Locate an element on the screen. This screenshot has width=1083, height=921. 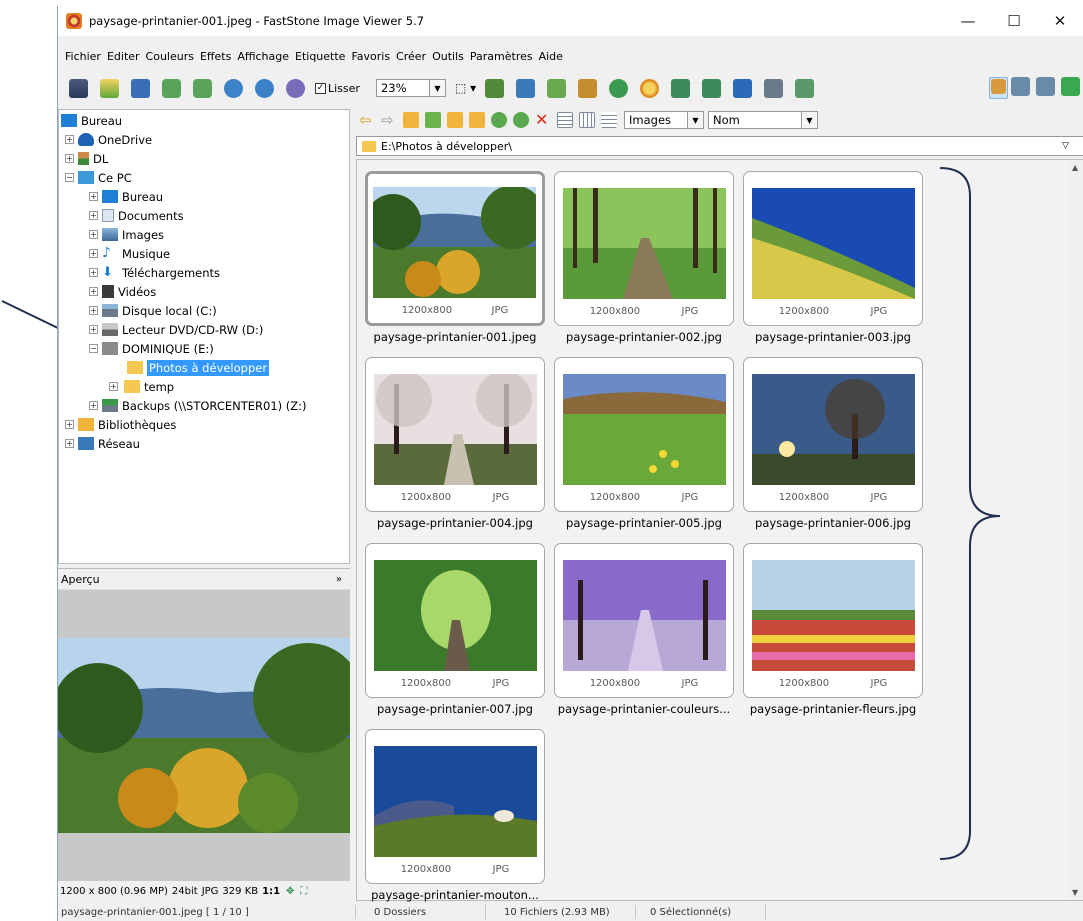
zoom-out-icon is located at coordinates (264, 88).